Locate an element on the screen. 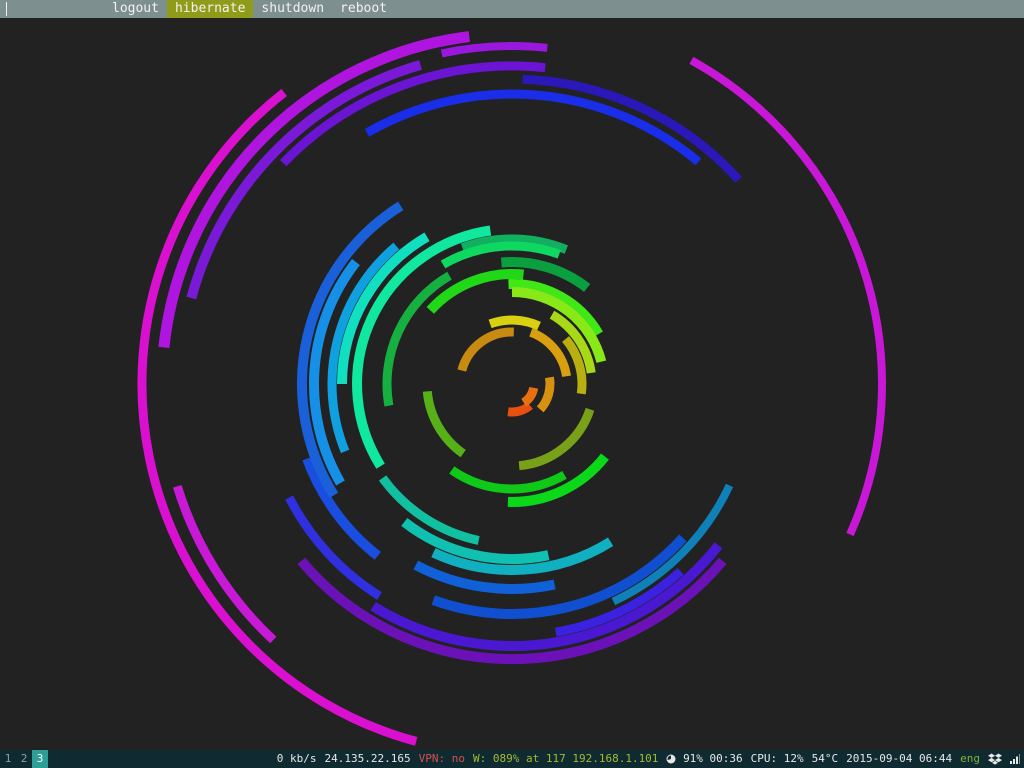 This screenshot has height=768, width=1024. public-ip: 24.135.22.165 is located at coordinates (367, 758).